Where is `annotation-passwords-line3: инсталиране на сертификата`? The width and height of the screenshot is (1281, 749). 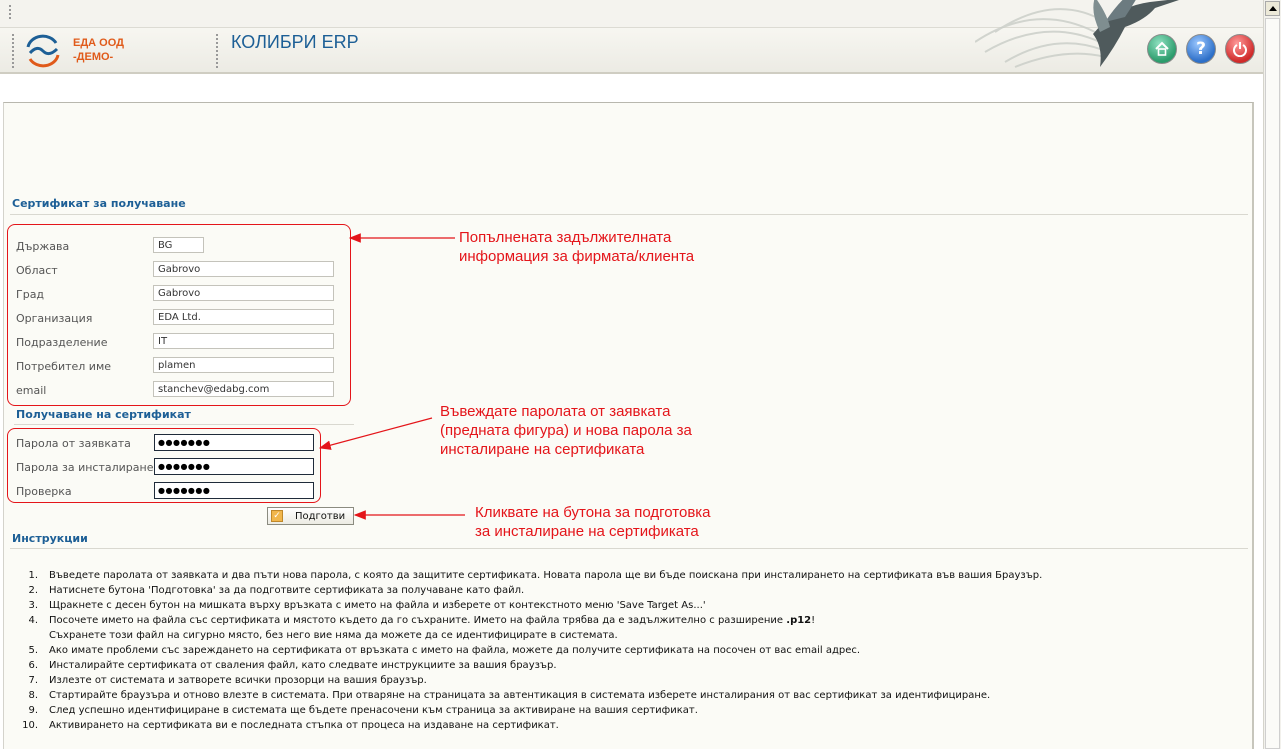
annotation-passwords-line3: инсталиране на сертификата is located at coordinates (542, 449).